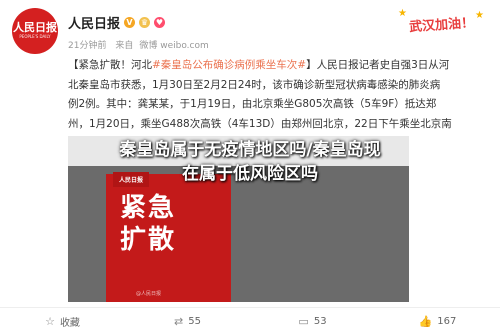  Describe the element at coordinates (320, 321) in the screenshot. I see `comment-count: 53` at that location.